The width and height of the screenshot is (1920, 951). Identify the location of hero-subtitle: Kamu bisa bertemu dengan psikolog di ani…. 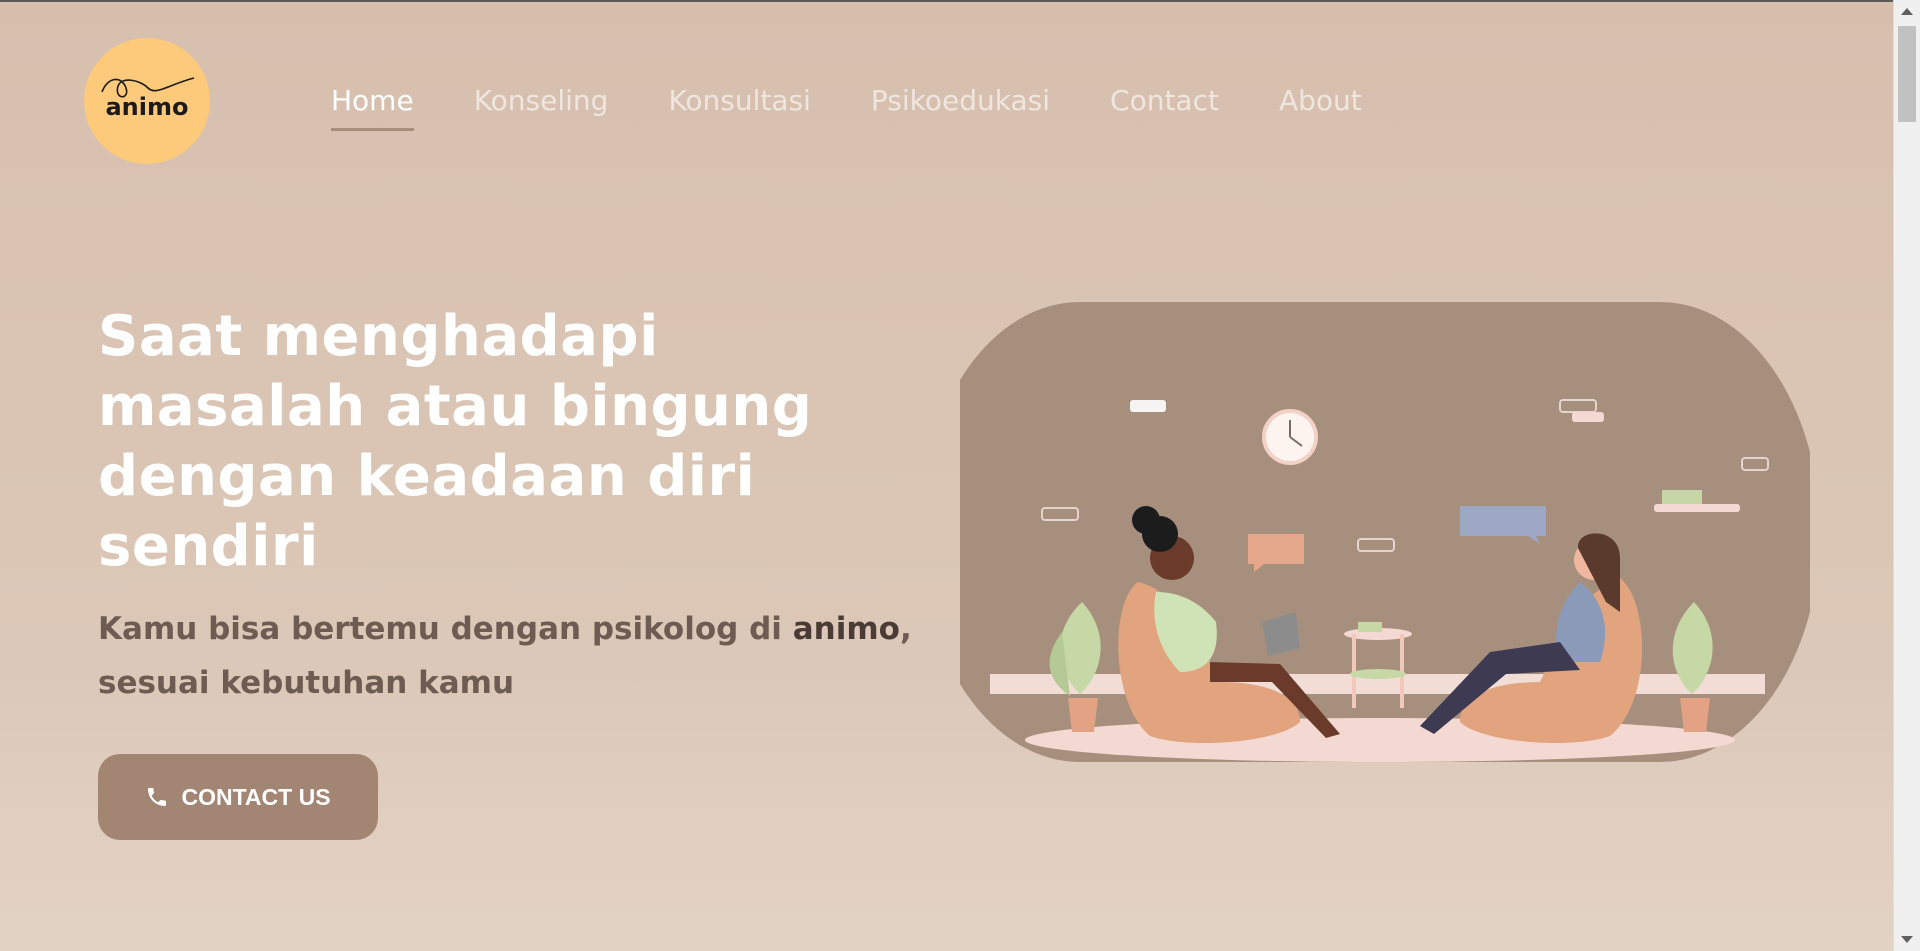
(508, 656).